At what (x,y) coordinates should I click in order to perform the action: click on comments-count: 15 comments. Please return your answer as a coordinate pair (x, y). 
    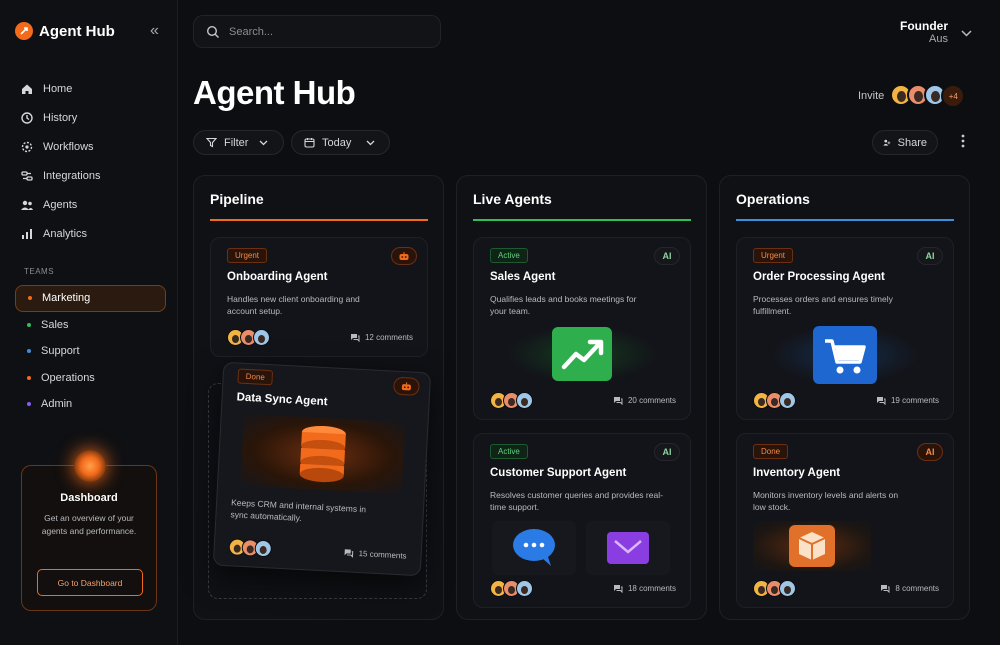
    Looking at the image, I should click on (375, 554).